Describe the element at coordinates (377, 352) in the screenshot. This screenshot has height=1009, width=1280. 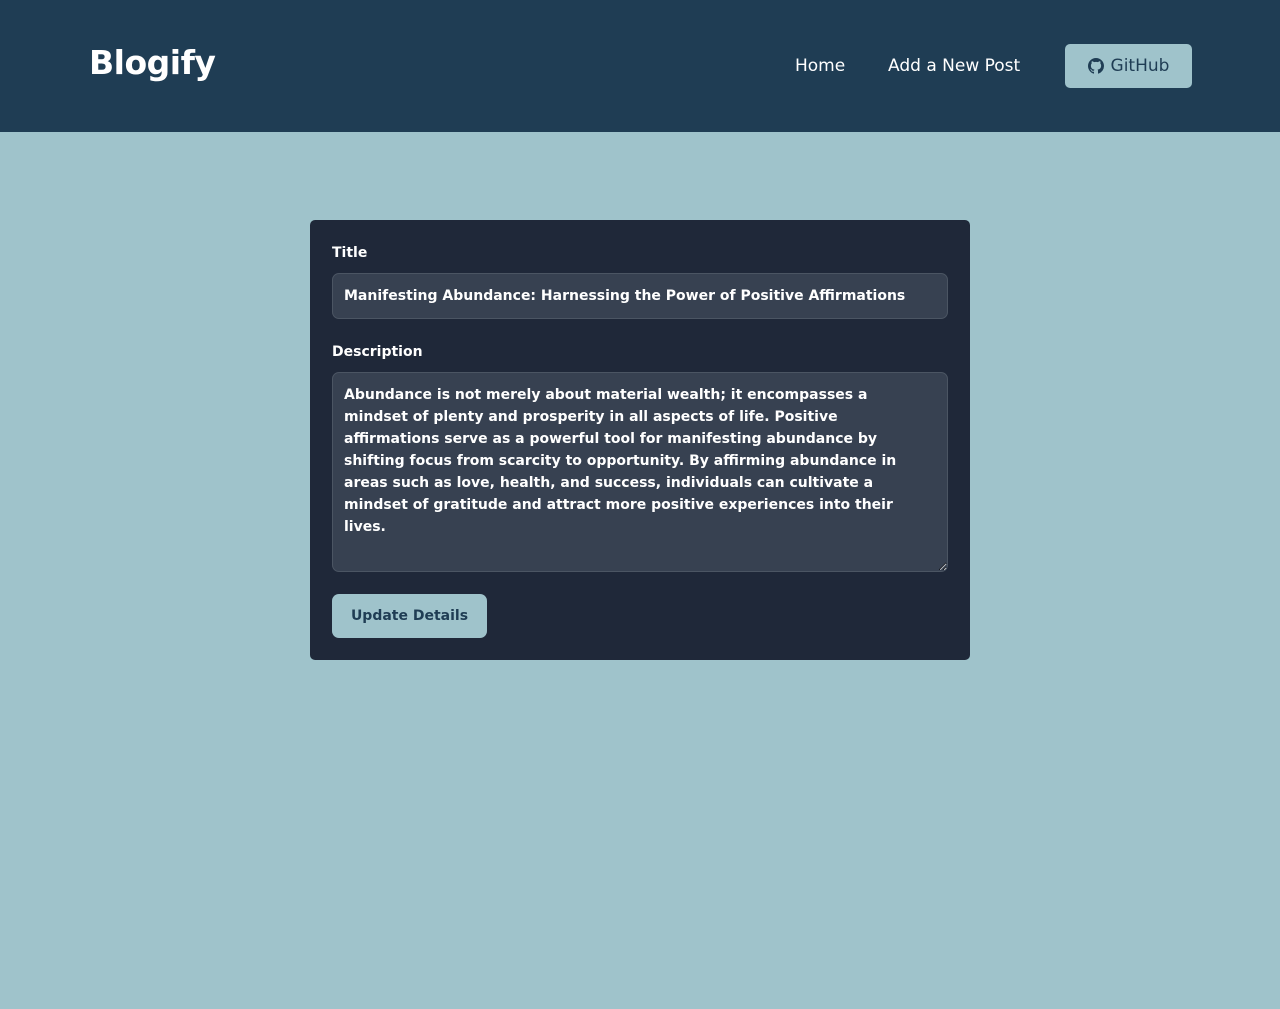
I see `description-label: Description` at that location.